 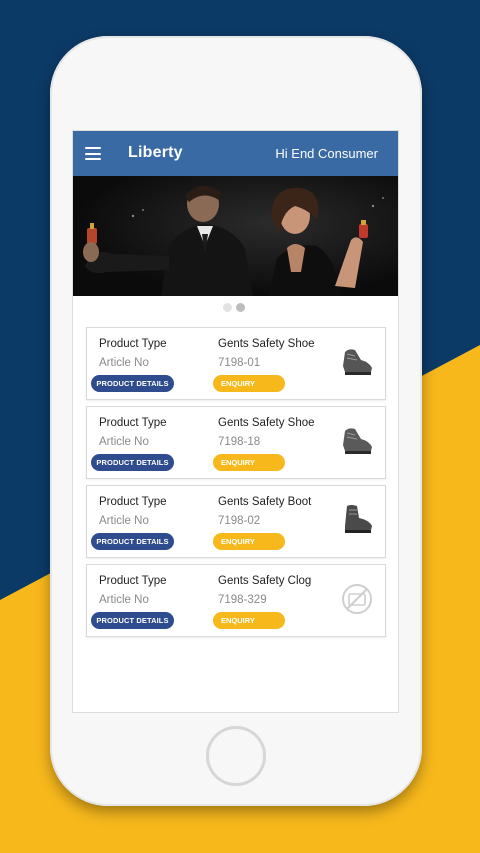 What do you see at coordinates (240, 307) in the screenshot?
I see `pagination-dot-active` at bounding box center [240, 307].